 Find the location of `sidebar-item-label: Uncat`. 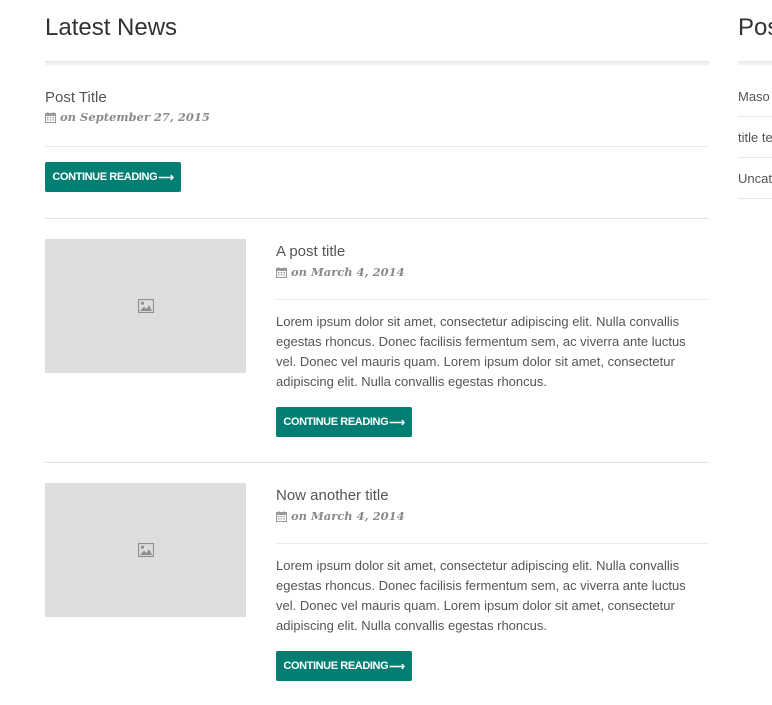

sidebar-item-label: Uncat is located at coordinates (755, 178).